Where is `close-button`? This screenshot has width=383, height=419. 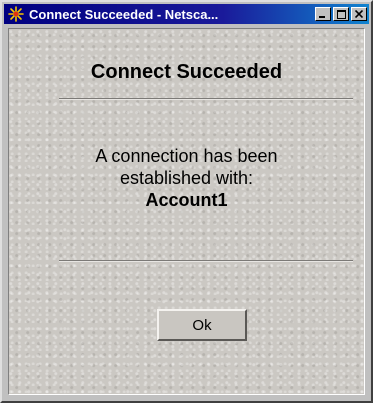 close-button is located at coordinates (359, 14).